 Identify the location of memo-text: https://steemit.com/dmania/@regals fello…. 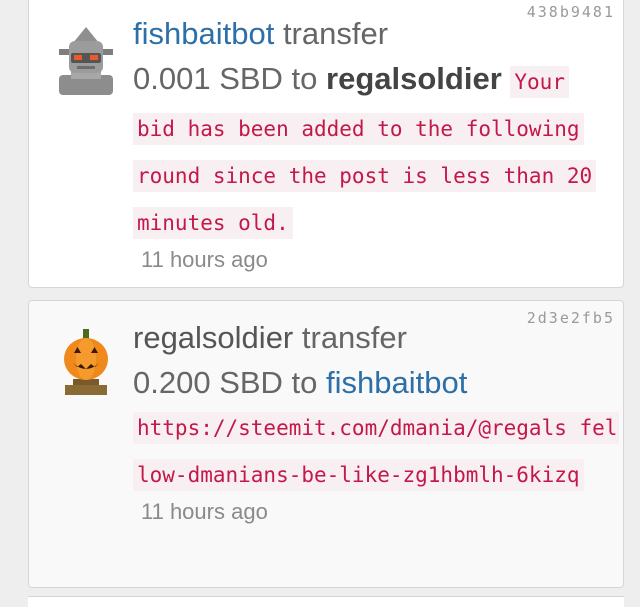
(376, 451).